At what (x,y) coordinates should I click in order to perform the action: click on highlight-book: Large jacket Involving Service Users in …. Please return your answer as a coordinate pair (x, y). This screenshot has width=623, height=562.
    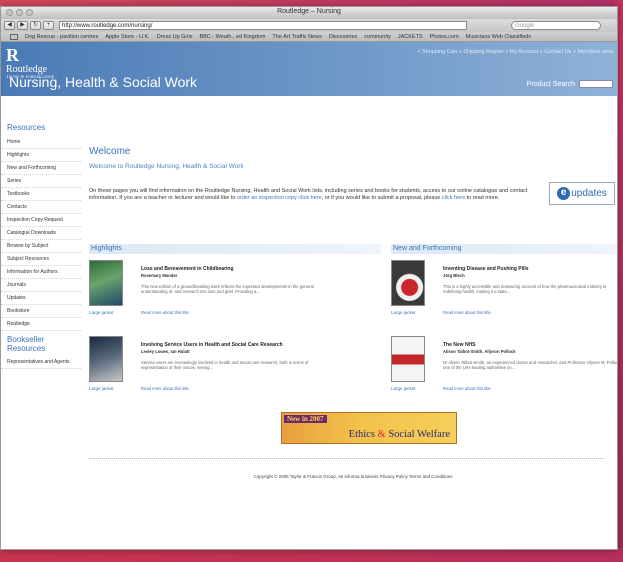
    Looking at the image, I should click on (234, 366).